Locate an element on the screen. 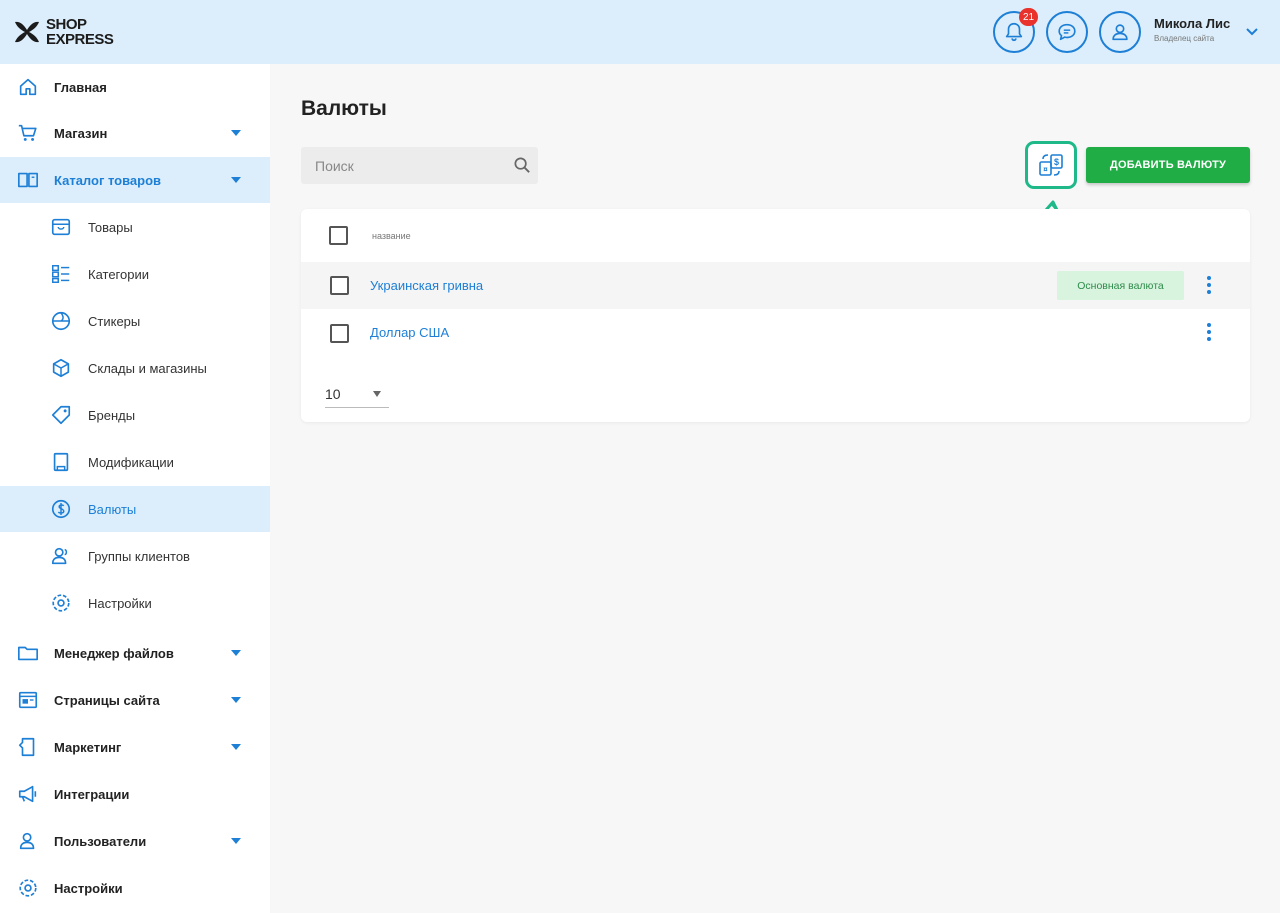 The height and width of the screenshot is (913, 1280). sidebar-item-warehouses: Склады и магазины is located at coordinates (135, 368).